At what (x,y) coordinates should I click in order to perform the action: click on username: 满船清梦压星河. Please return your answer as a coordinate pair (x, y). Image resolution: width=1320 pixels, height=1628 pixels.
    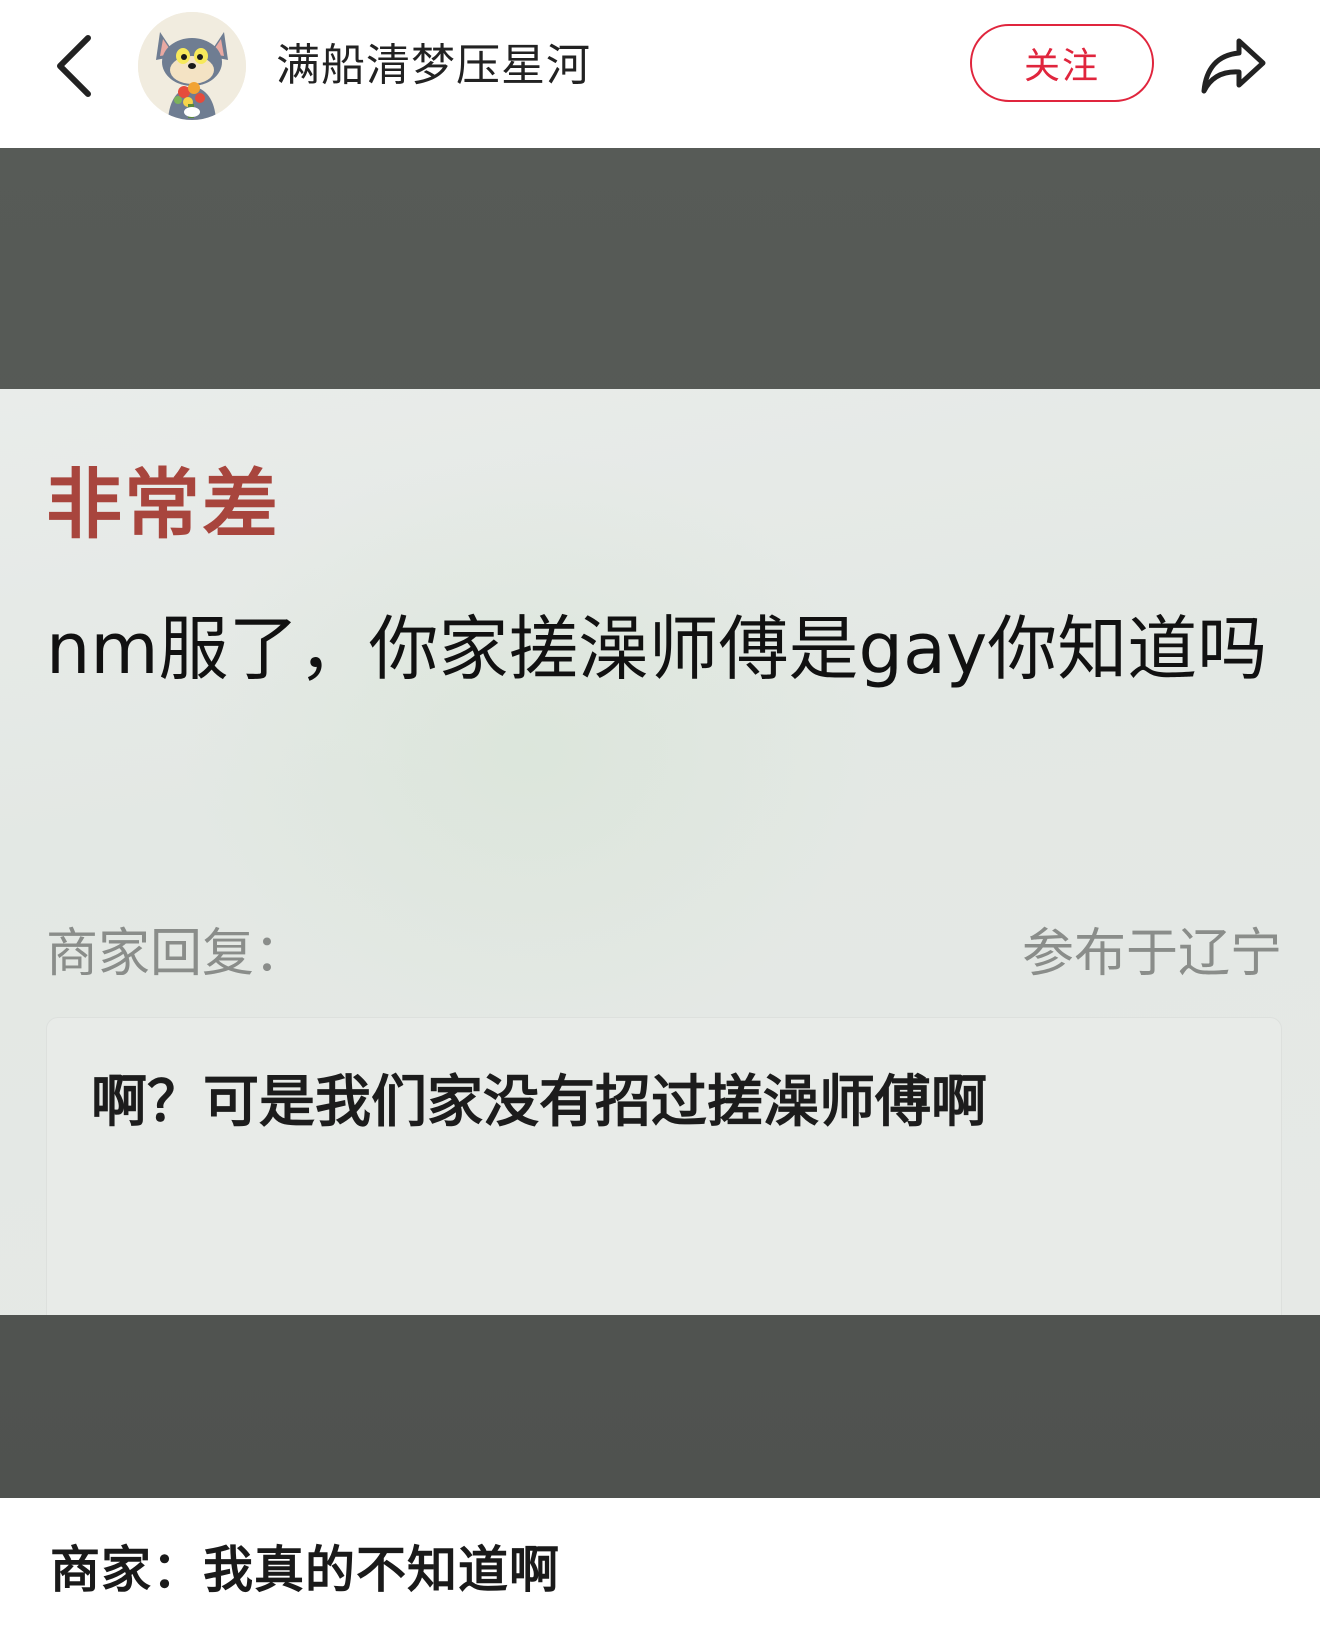
    Looking at the image, I should click on (433, 66).